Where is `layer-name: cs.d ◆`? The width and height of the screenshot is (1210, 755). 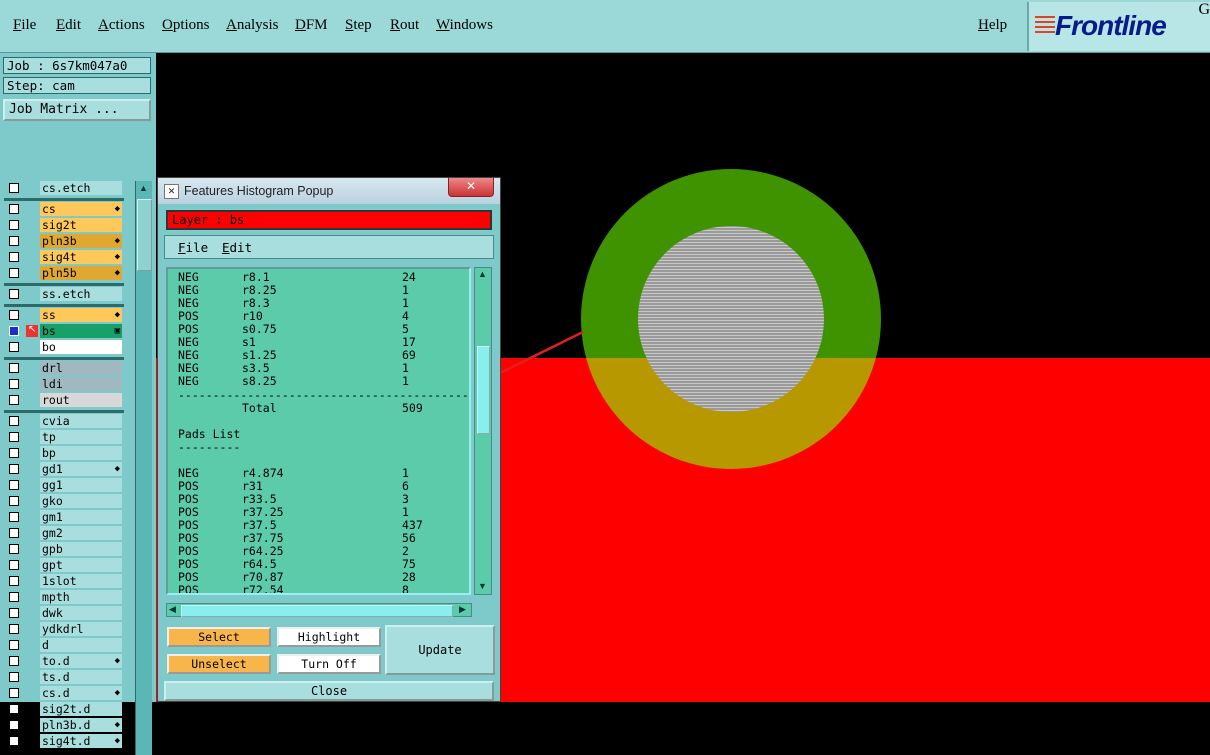
layer-name: cs.d ◆ is located at coordinates (81, 693).